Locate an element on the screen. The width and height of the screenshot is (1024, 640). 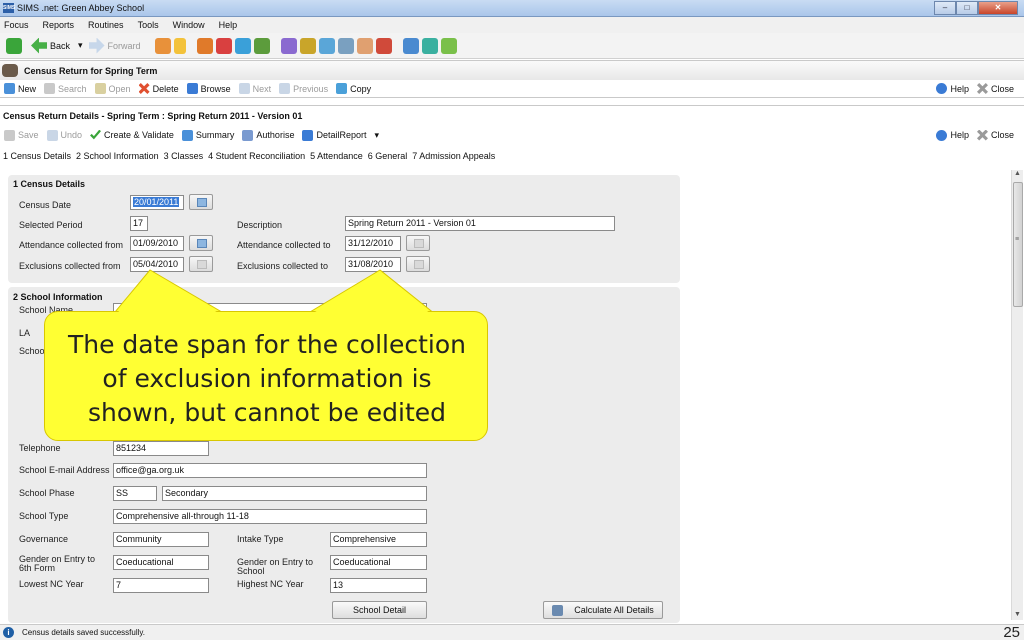
detail-report-dropdown-icon: ▾ is located at coordinates (376, 135).